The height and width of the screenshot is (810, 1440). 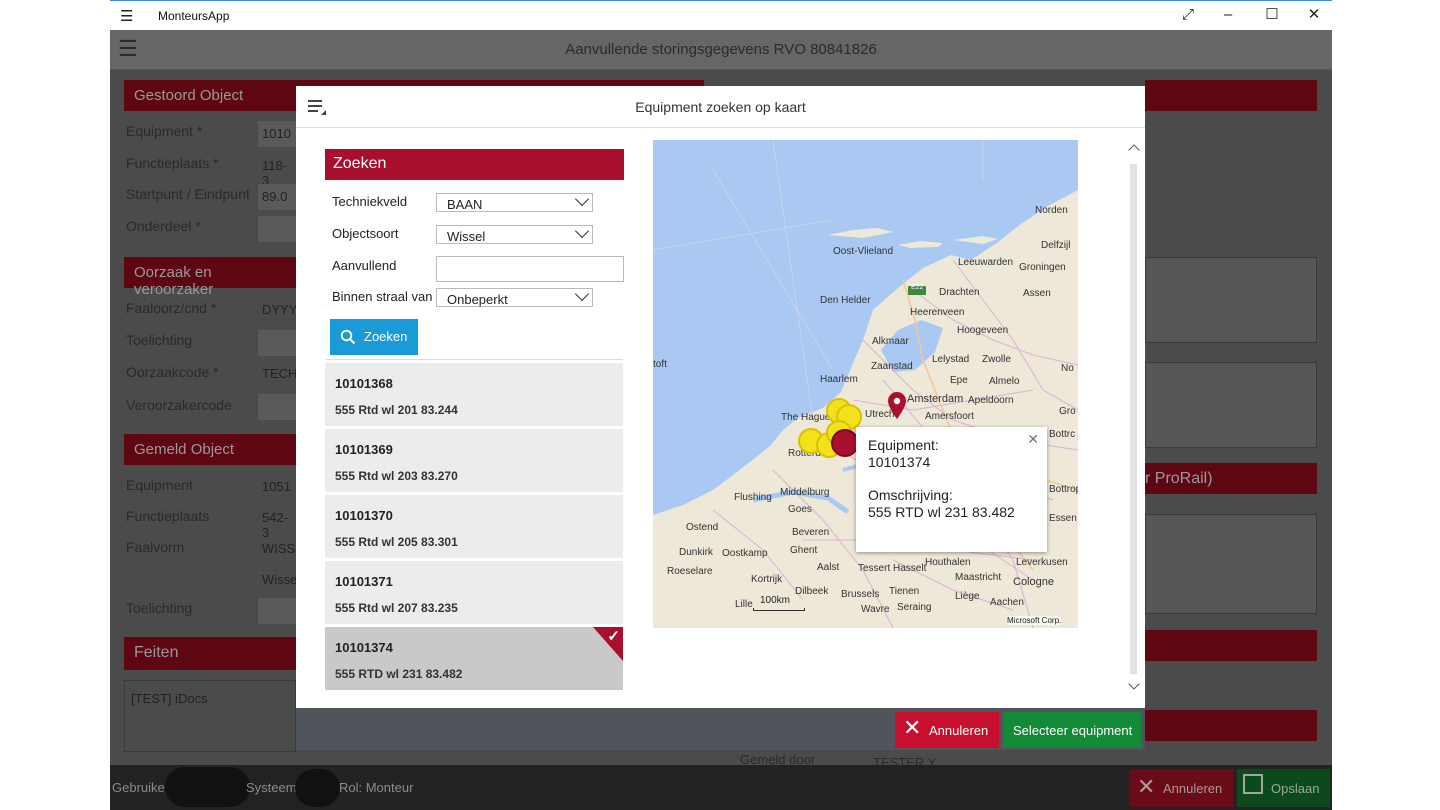 What do you see at coordinates (941, 512) in the screenshot?
I see `popup-omschrijving-value: 555 RTD wl 231 83.482` at bounding box center [941, 512].